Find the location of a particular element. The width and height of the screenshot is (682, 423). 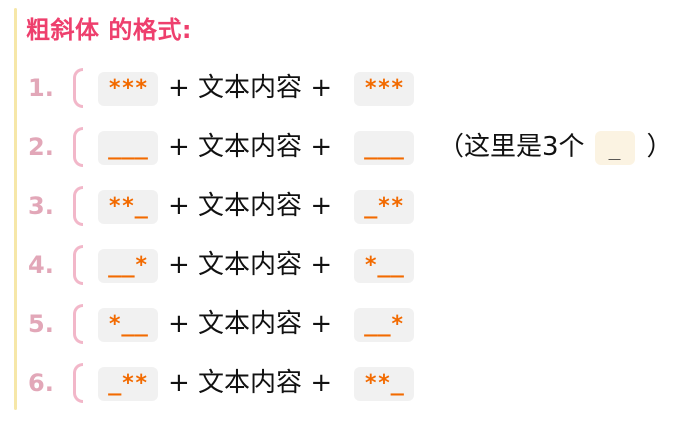

left-accent-rule is located at coordinates (15, 209).